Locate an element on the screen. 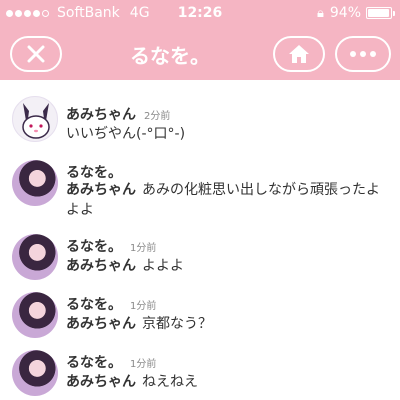 The height and width of the screenshot is (400, 400). rotation-lock-icon: 🔒︎ is located at coordinates (320, 13).